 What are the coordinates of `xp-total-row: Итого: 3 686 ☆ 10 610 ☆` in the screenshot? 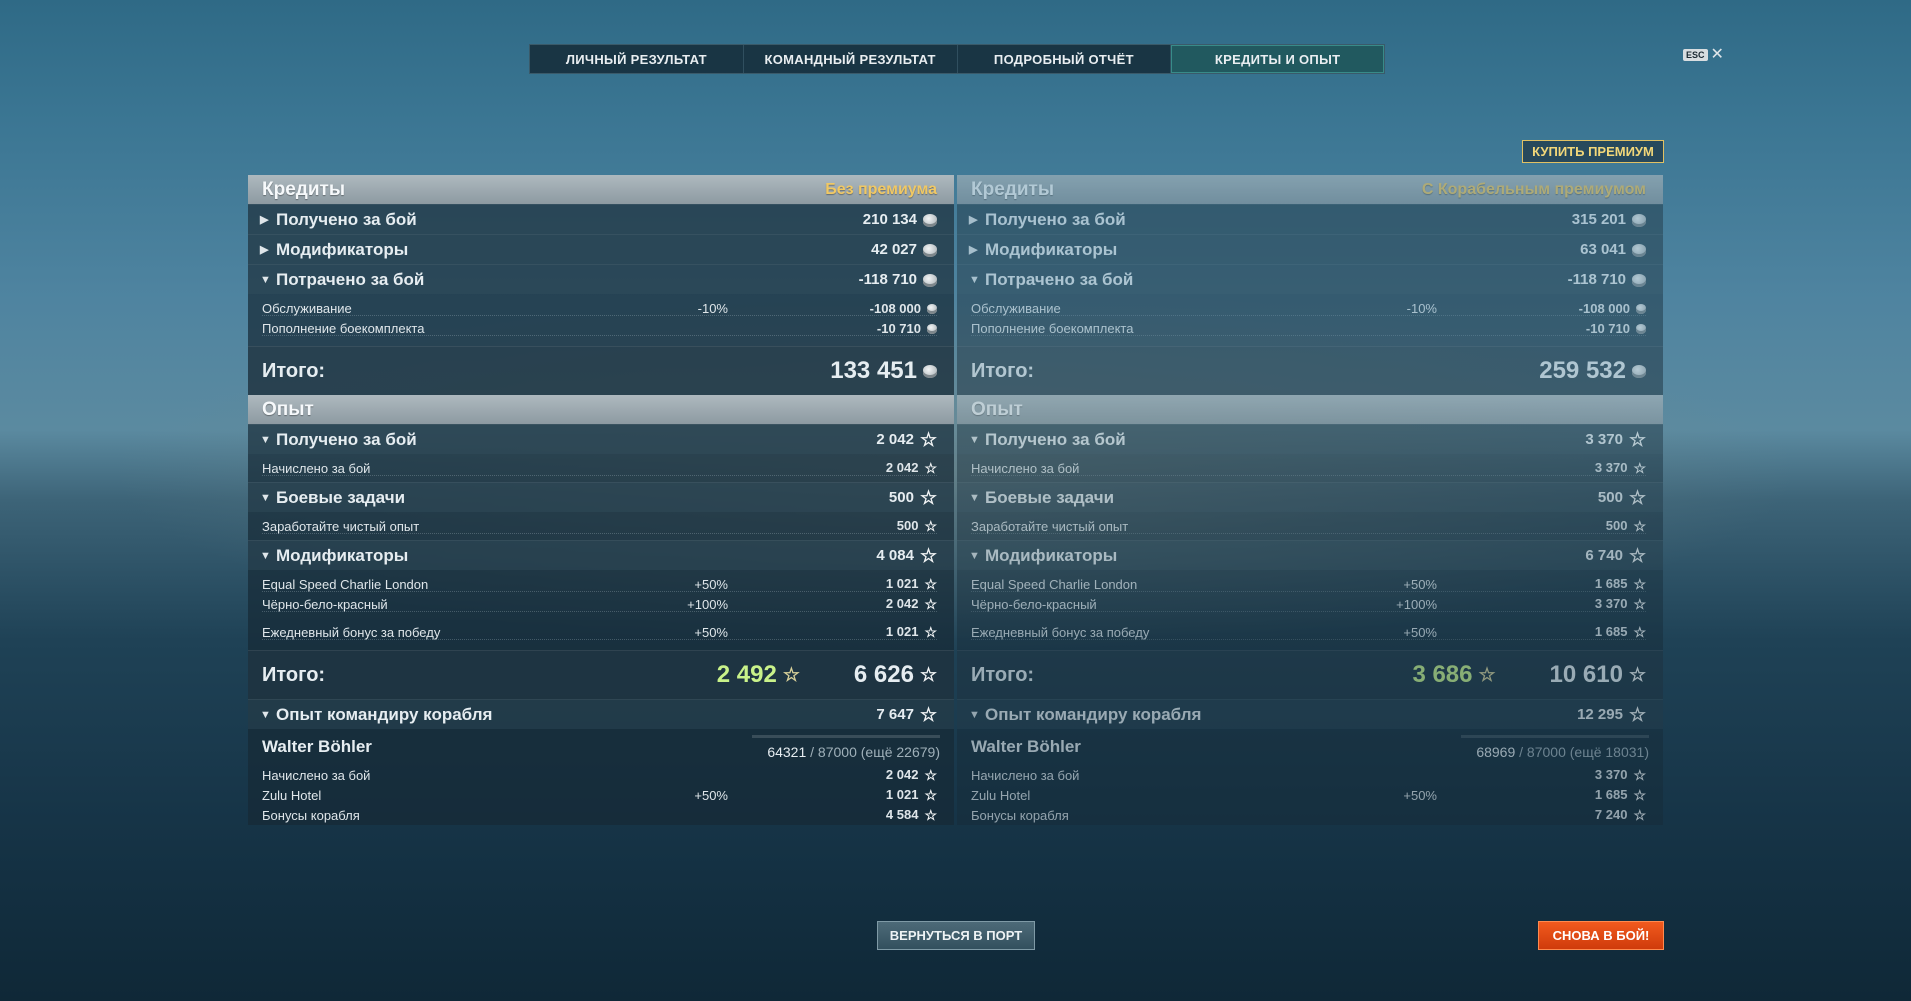 It's located at (1310, 674).